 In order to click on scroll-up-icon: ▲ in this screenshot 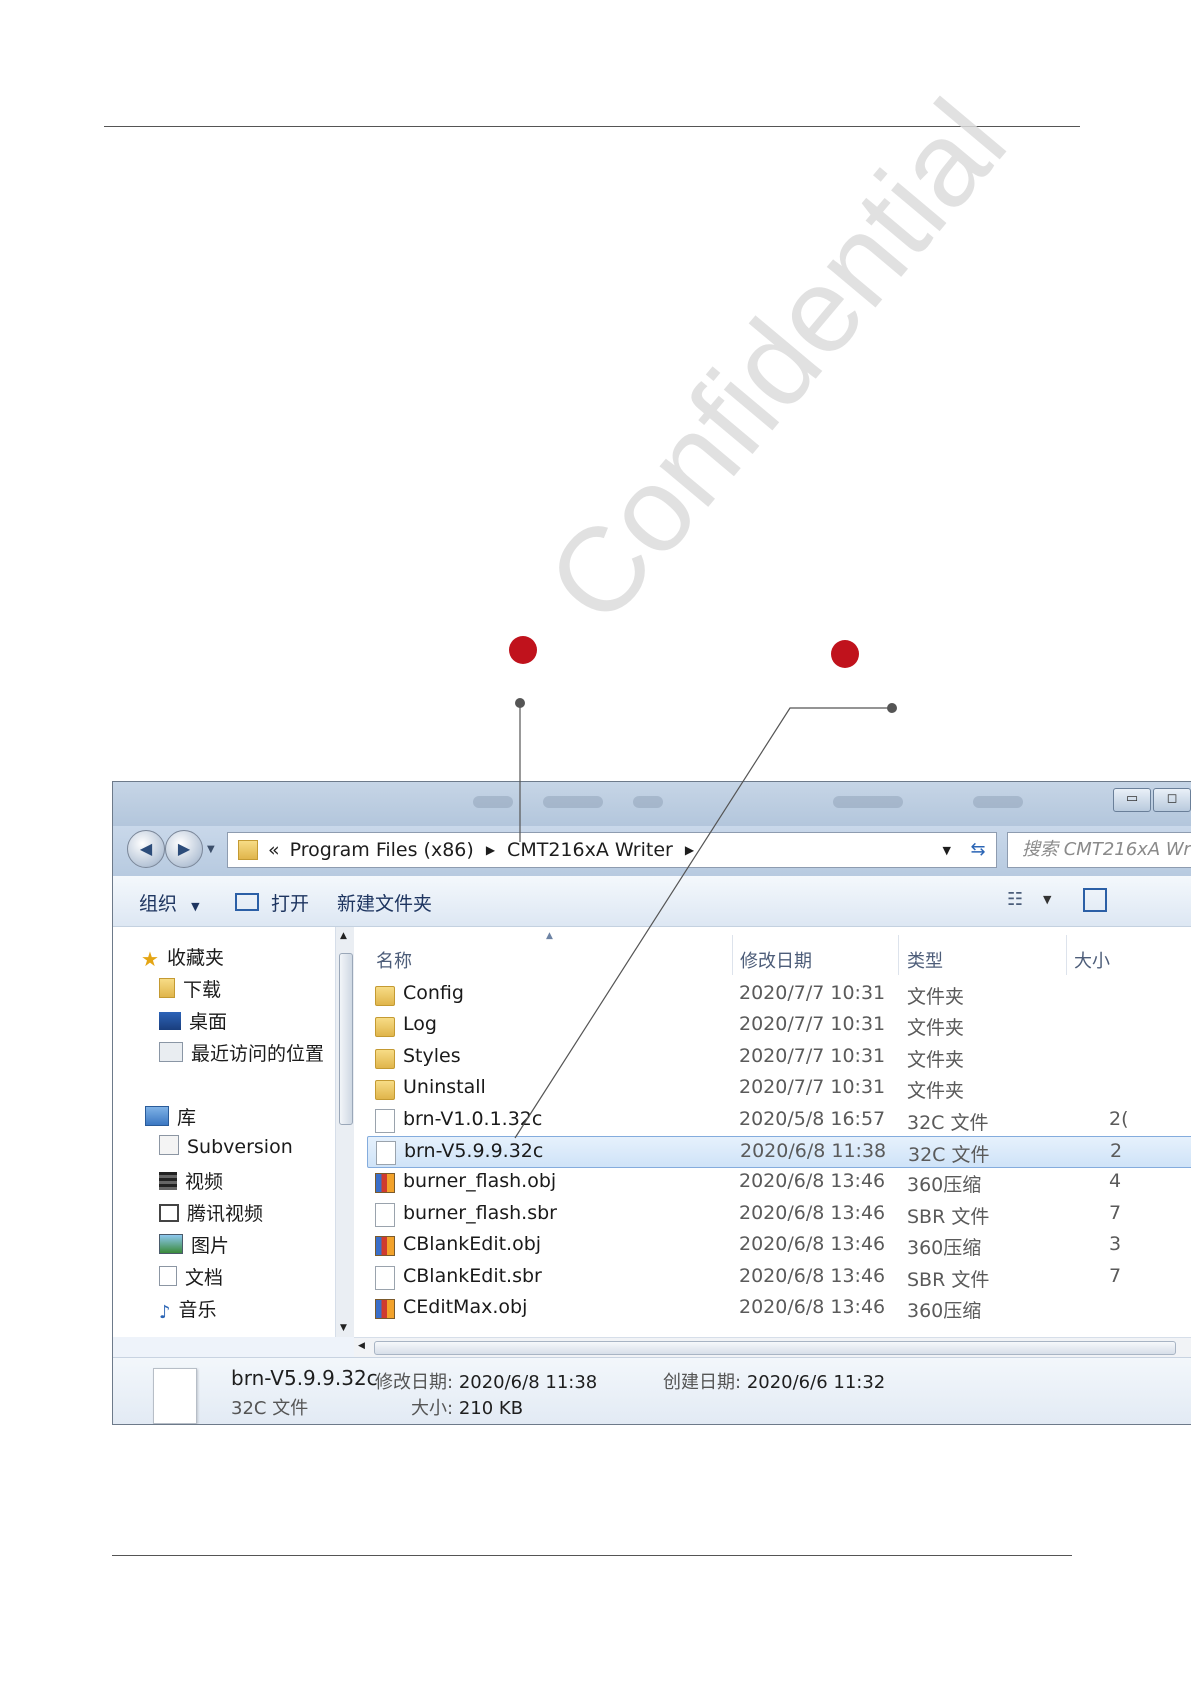, I will do `click(343, 936)`.